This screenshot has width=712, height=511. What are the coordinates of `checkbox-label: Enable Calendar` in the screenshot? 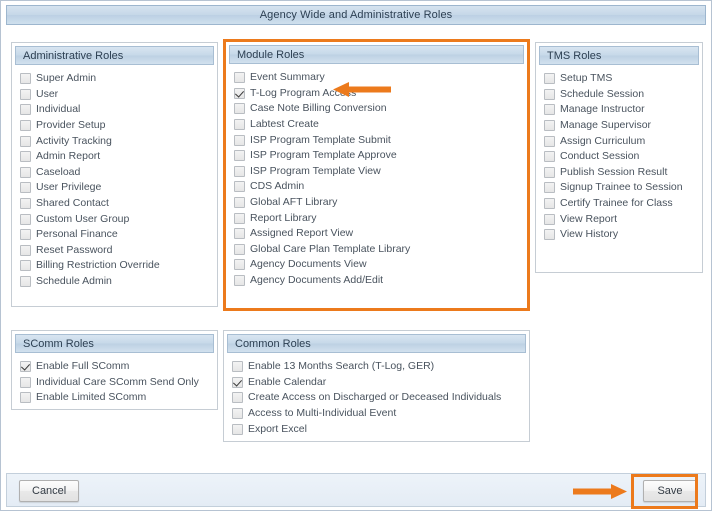 It's located at (287, 381).